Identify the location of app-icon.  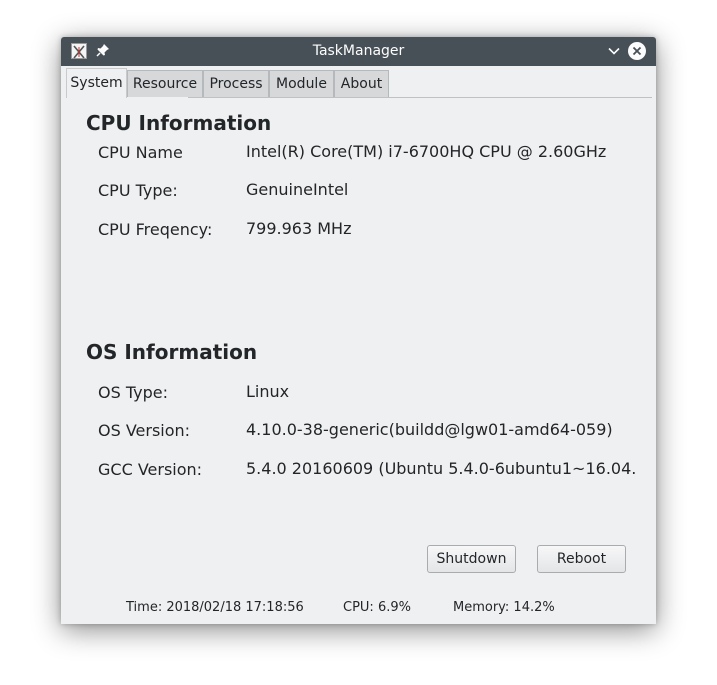
(79, 51).